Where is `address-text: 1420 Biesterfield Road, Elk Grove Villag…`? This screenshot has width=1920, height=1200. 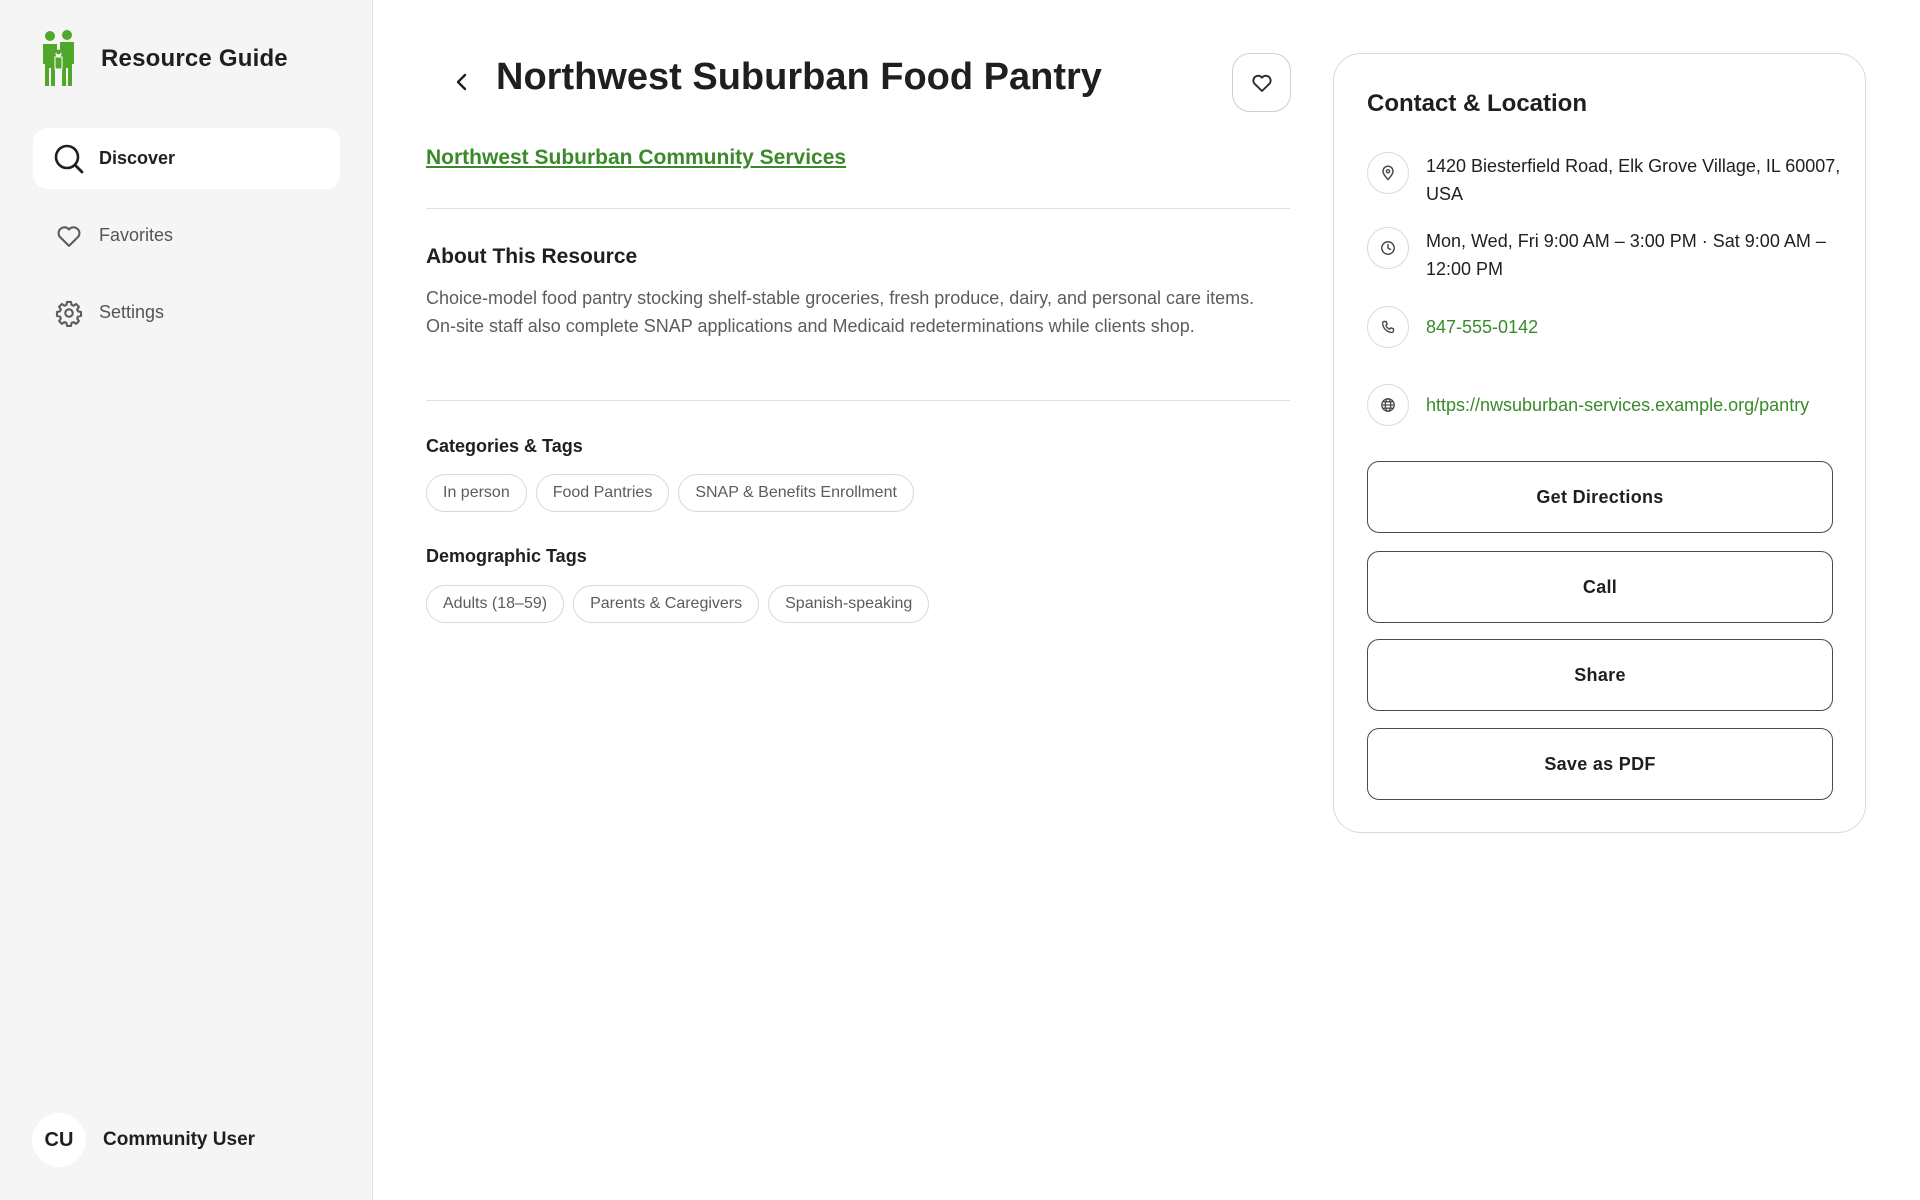 address-text: 1420 Biesterfield Road, Elk Grove Villag… is located at coordinates (1633, 180).